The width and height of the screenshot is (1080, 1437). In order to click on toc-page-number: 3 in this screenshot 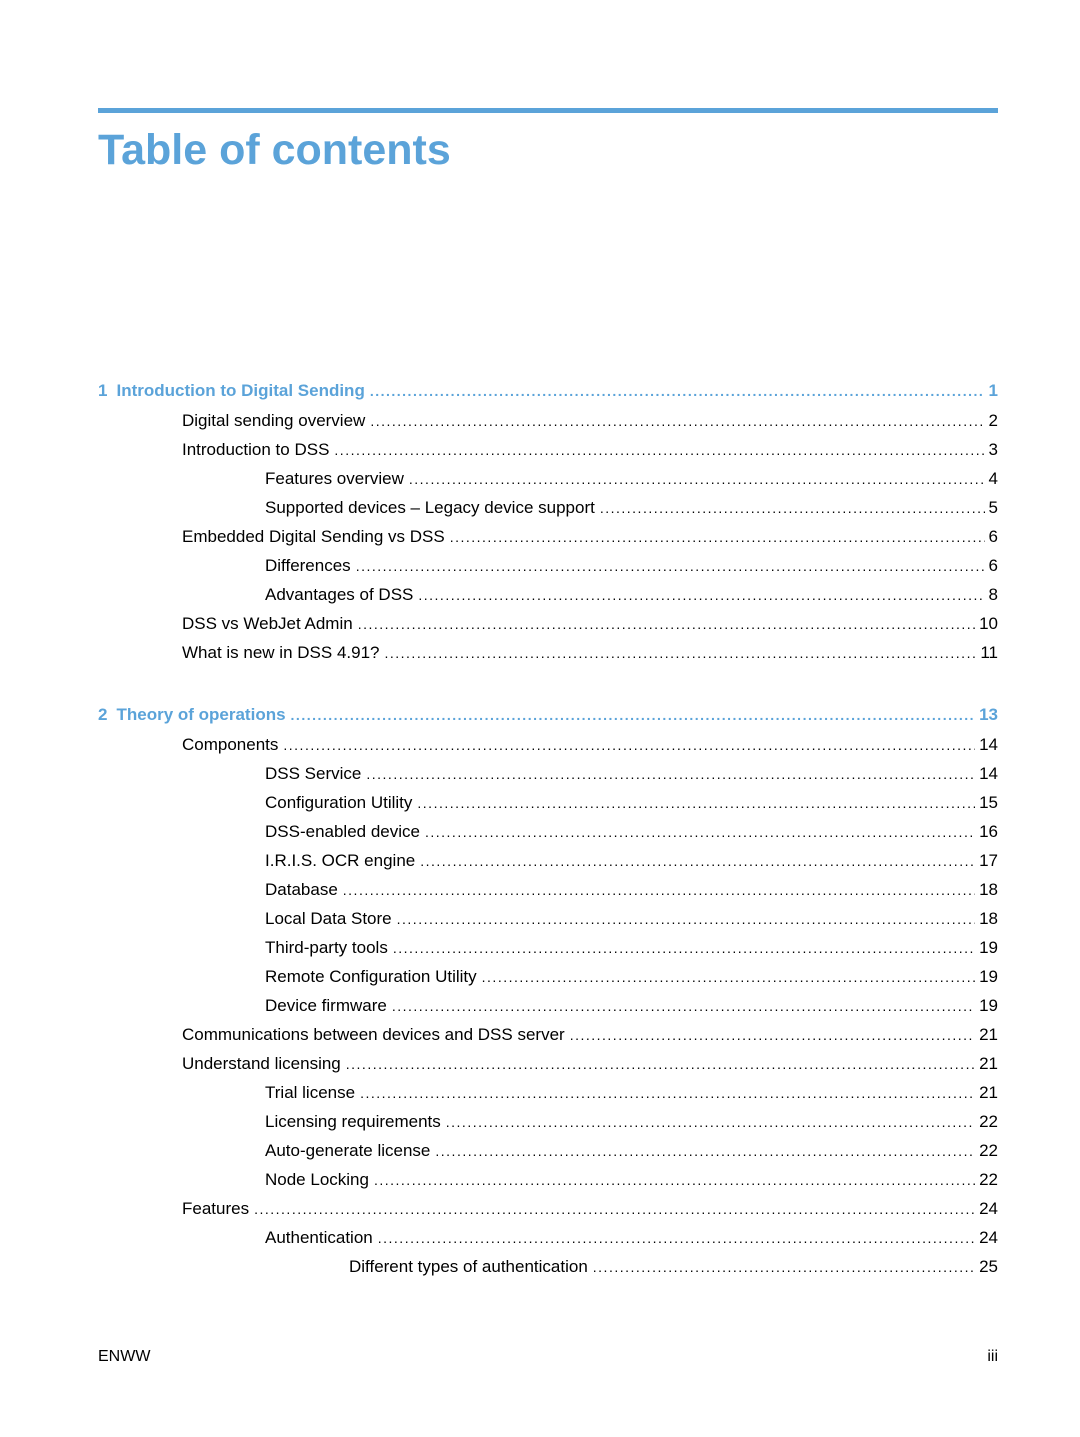, I will do `click(993, 449)`.